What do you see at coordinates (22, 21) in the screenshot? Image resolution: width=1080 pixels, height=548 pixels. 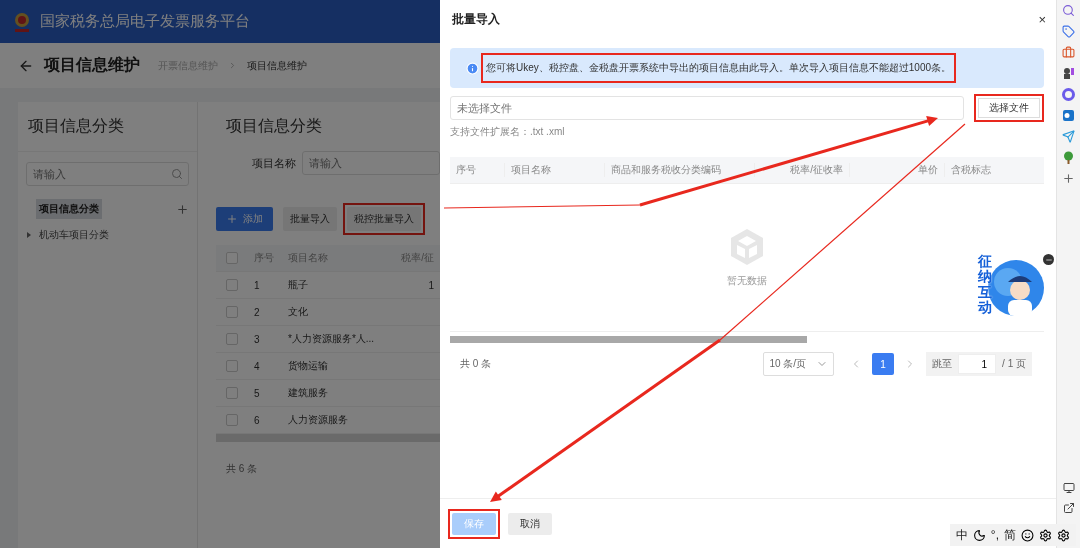 I see `emblem-icon` at bounding box center [22, 21].